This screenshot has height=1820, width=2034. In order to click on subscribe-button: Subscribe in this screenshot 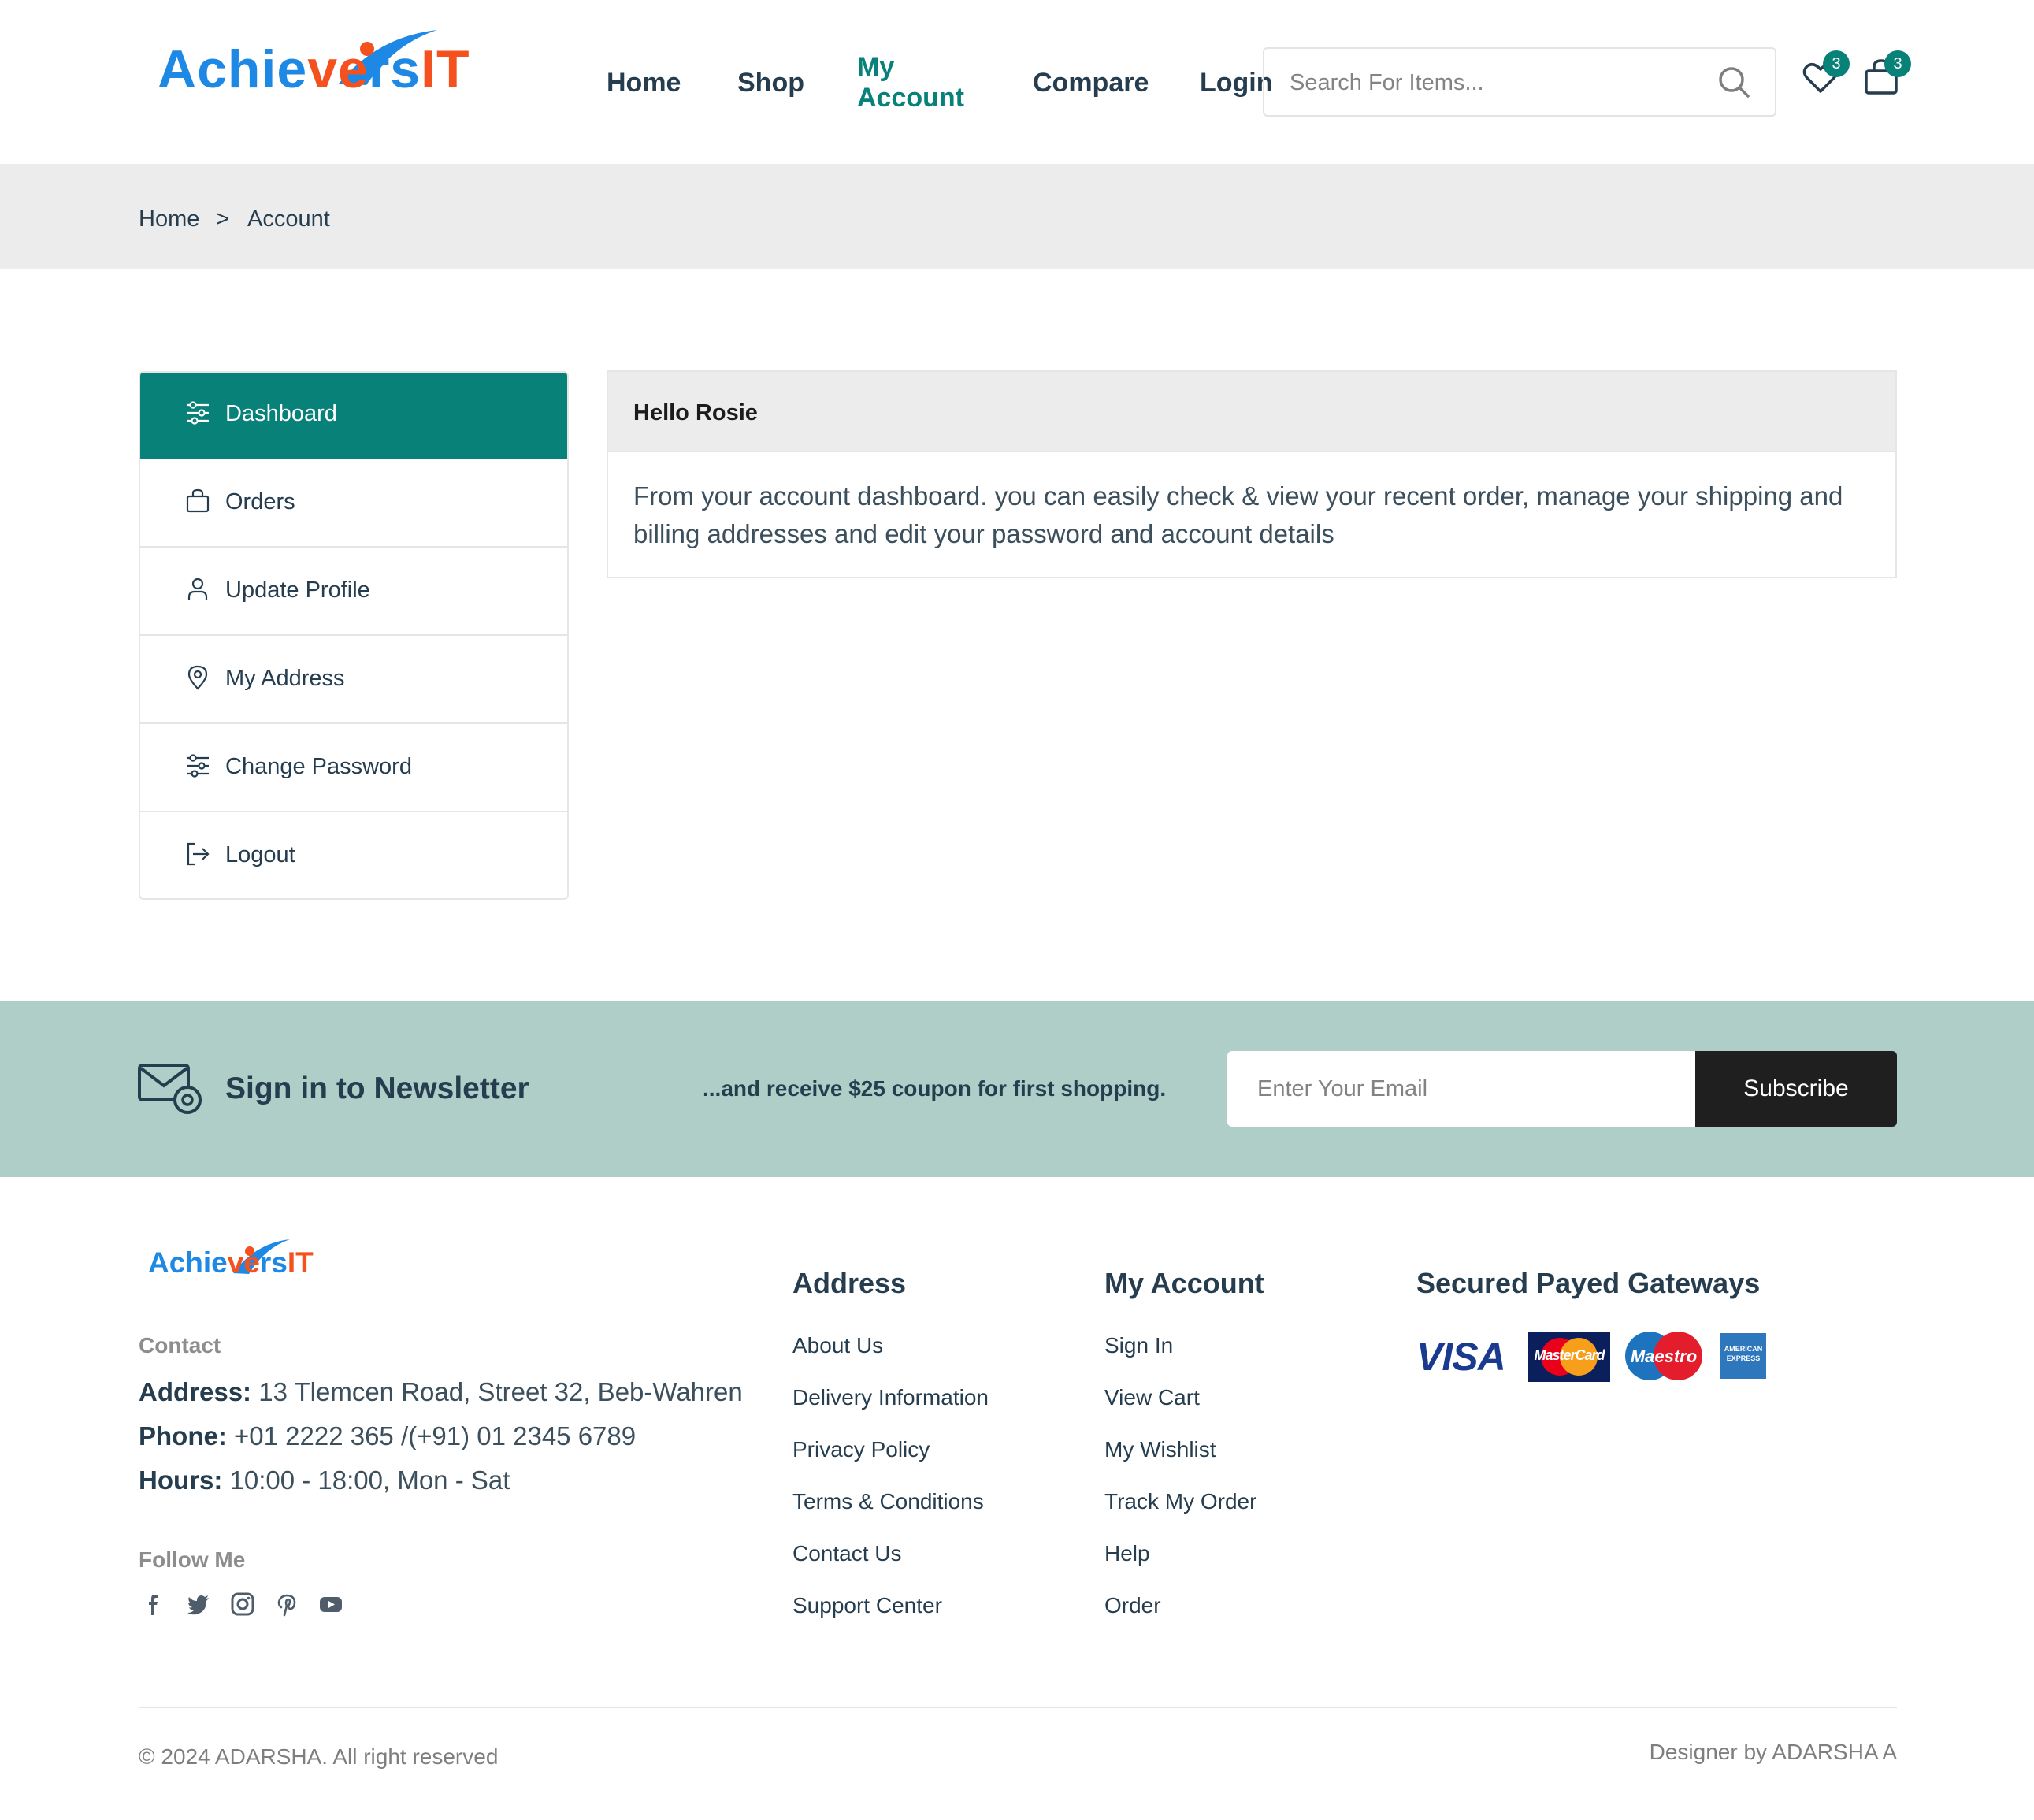, I will do `click(1796, 1089)`.